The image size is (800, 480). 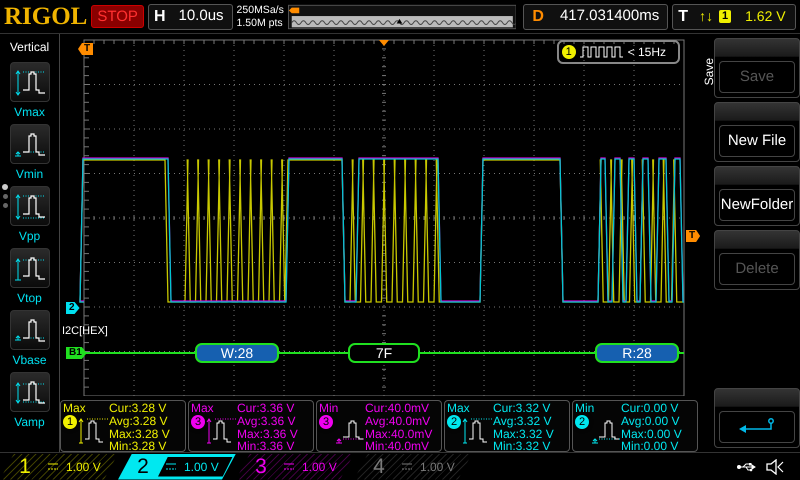 I want to click on channel-number: 4, so click(x=379, y=466).